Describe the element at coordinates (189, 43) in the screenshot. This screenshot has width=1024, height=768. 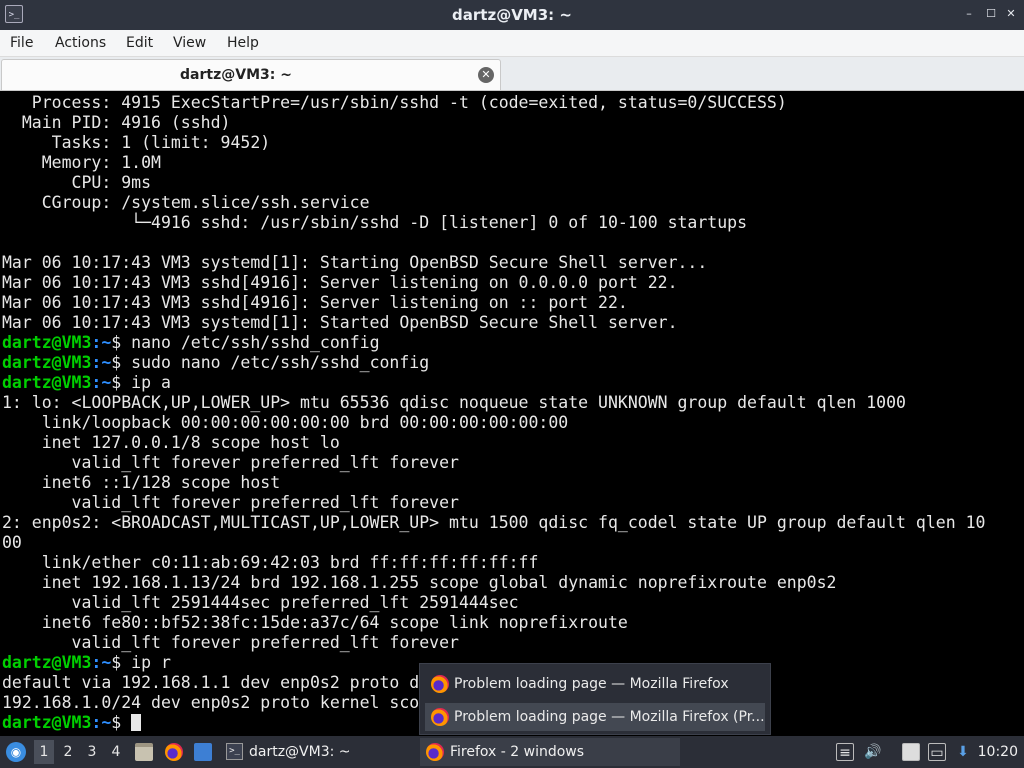
I see `menu-view: View` at that location.